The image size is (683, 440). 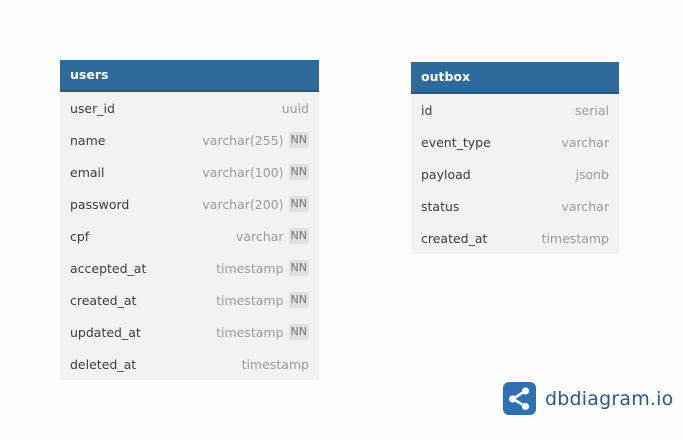 I want to click on column-name: accepted_at, so click(x=108, y=268).